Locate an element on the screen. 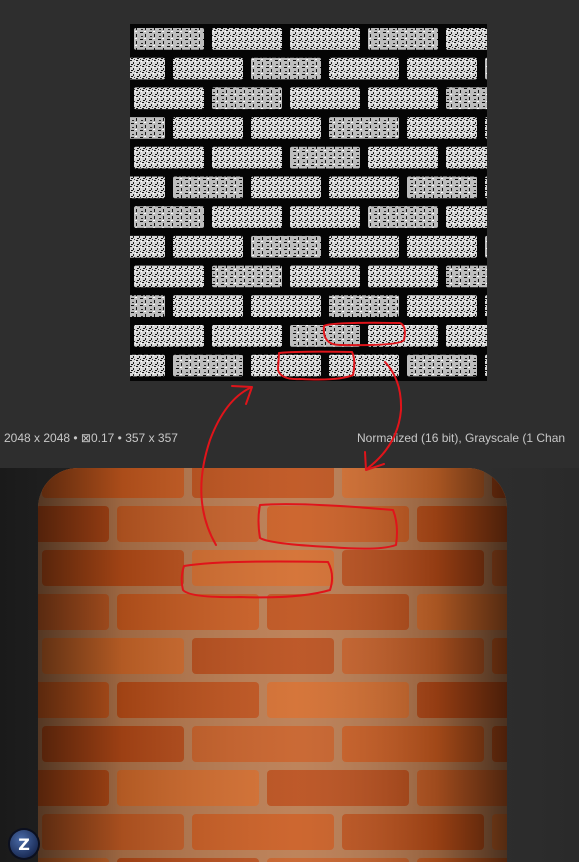 The width and height of the screenshot is (579, 862). logo-letter: Z is located at coordinates (24, 844).